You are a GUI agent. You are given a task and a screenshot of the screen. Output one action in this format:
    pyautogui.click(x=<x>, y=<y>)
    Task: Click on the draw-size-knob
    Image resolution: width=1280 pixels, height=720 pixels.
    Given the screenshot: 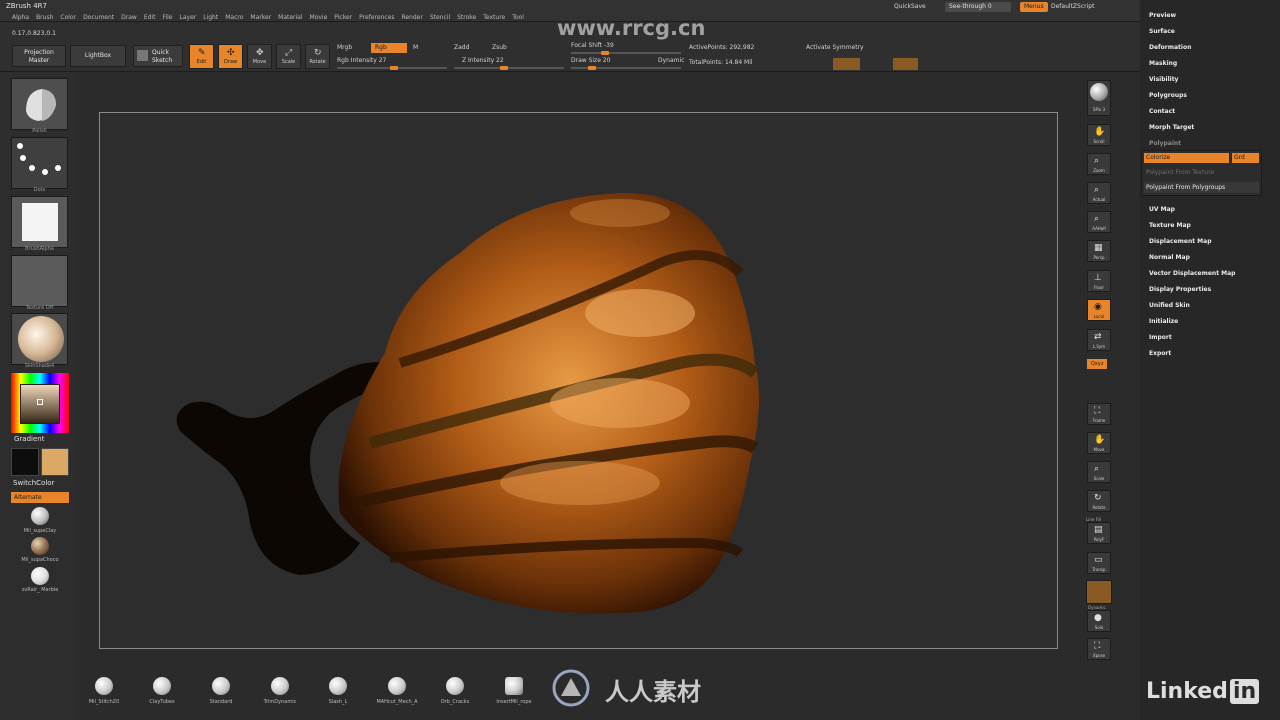 What is the action you would take?
    pyautogui.click(x=592, y=68)
    